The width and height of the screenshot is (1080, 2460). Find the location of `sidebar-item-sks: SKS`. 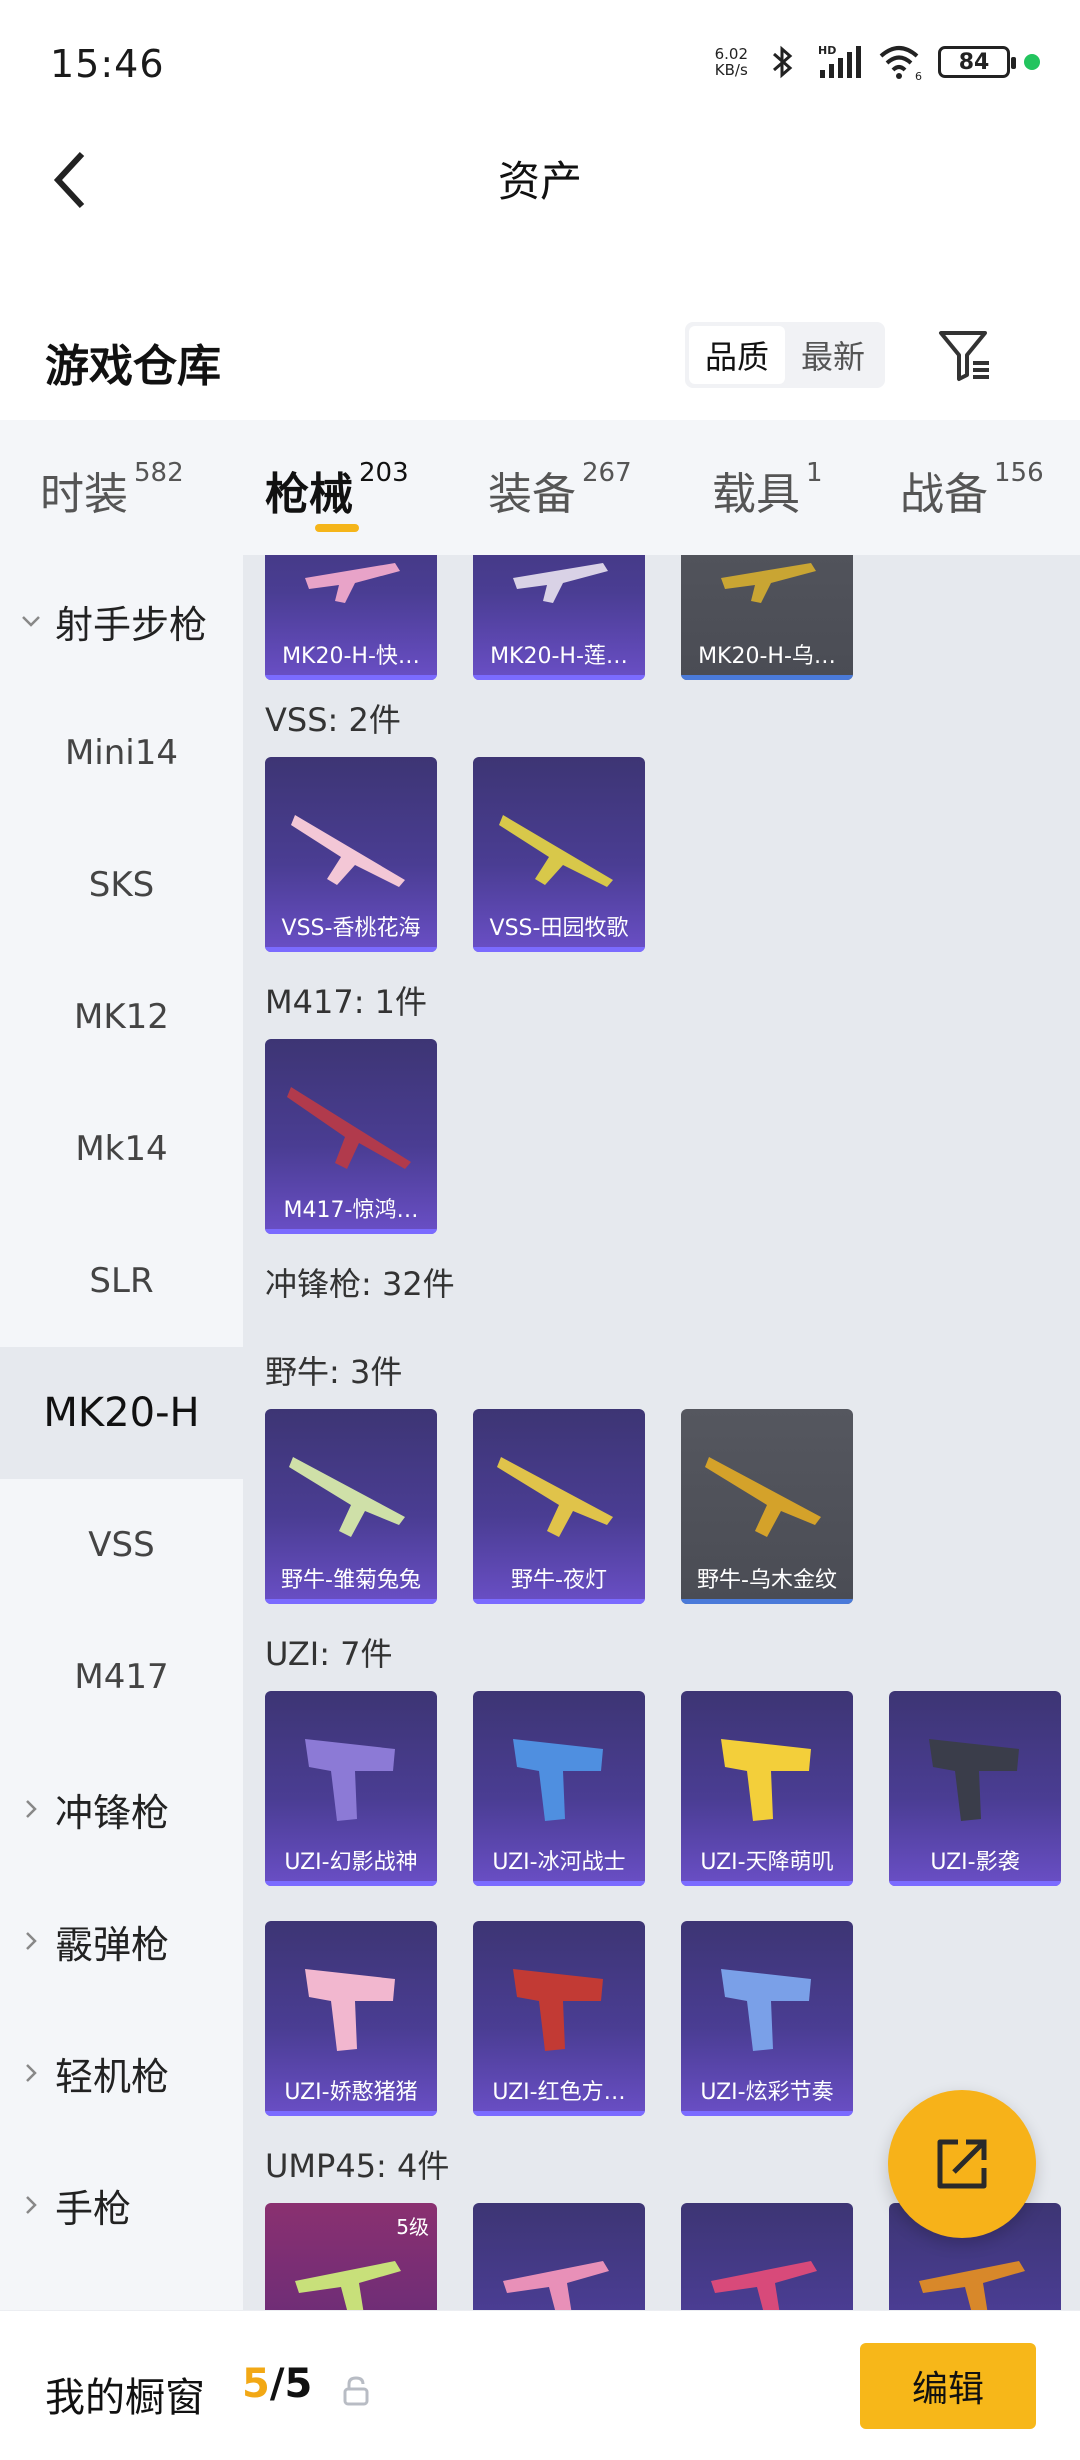

sidebar-item-sks: SKS is located at coordinates (121, 885).